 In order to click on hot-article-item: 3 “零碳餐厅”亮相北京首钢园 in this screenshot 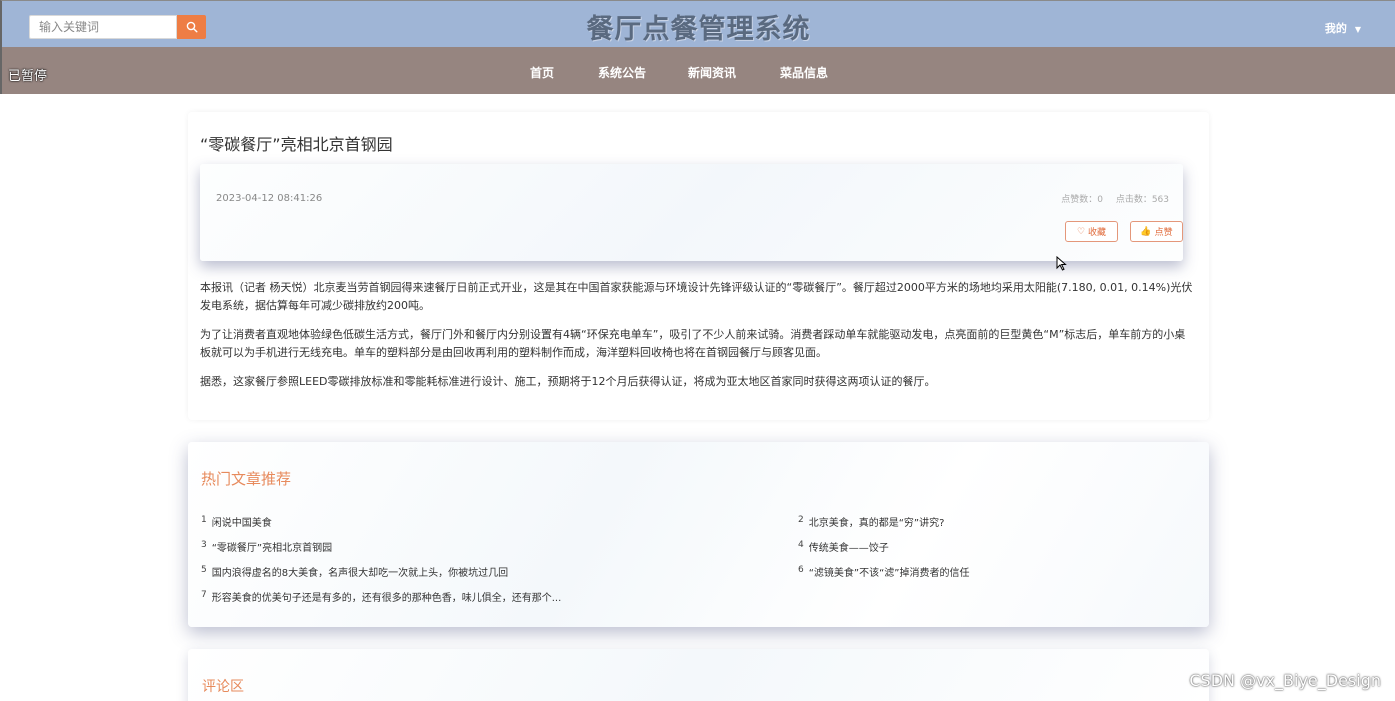, I will do `click(266, 546)`.